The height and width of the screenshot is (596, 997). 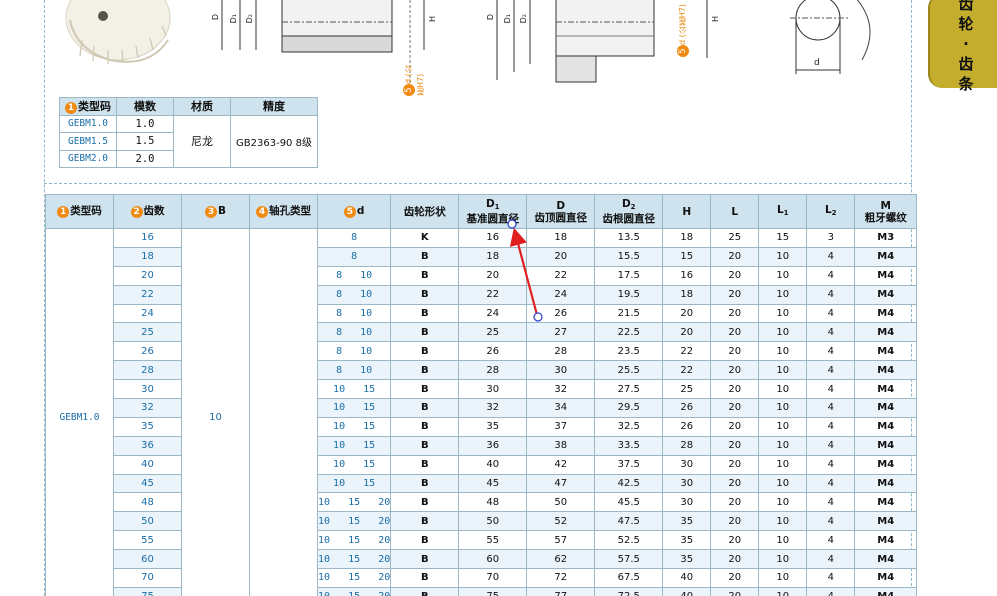 What do you see at coordinates (482, 464) in the screenshot?
I see `spec-table-row: 40 10 15 B 40 42 37.5 30 20 10 4 M4` at bounding box center [482, 464].